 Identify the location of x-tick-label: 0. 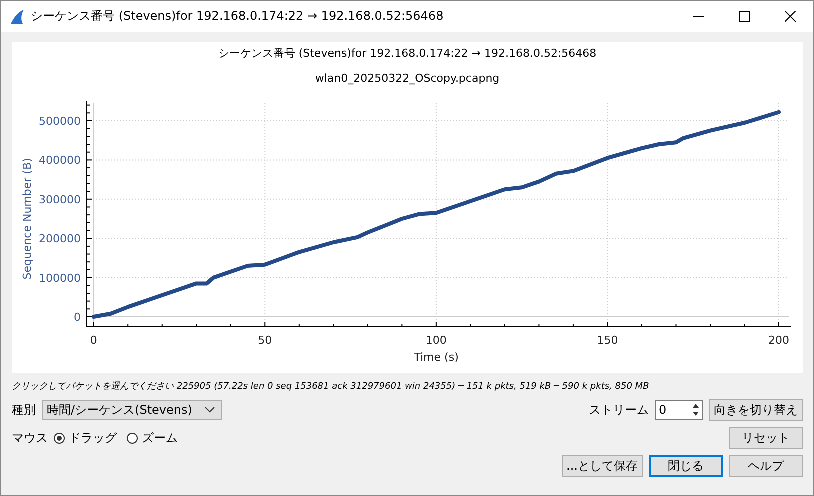
(93, 340).